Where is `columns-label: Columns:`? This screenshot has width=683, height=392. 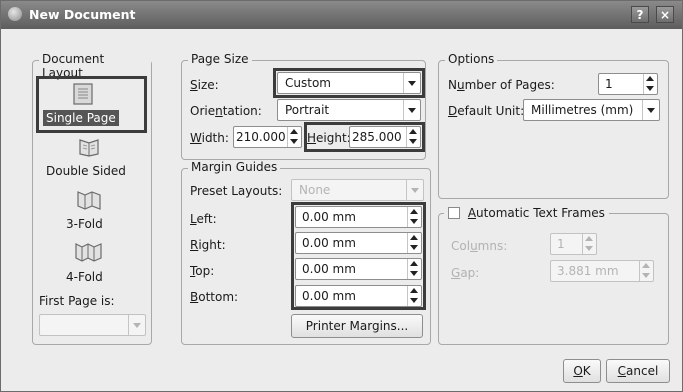 columns-label: Columns: is located at coordinates (479, 246).